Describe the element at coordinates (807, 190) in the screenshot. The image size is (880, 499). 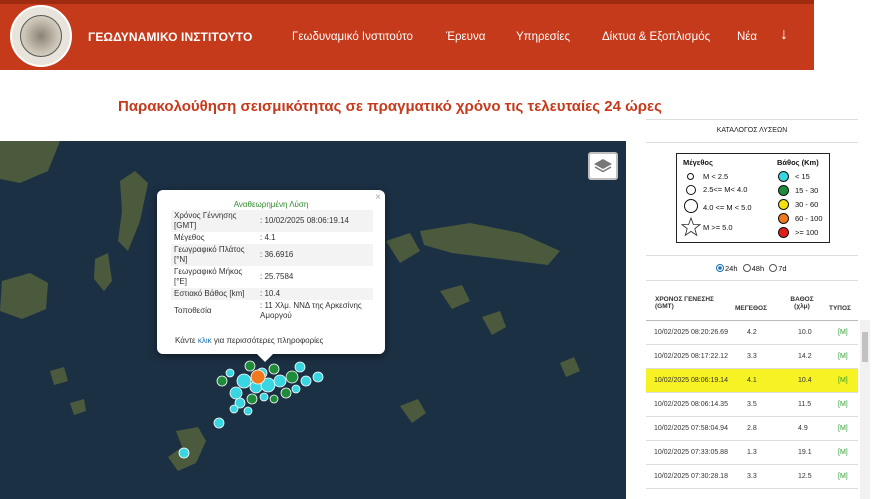
I see `depth-label: 15 - 30` at that location.